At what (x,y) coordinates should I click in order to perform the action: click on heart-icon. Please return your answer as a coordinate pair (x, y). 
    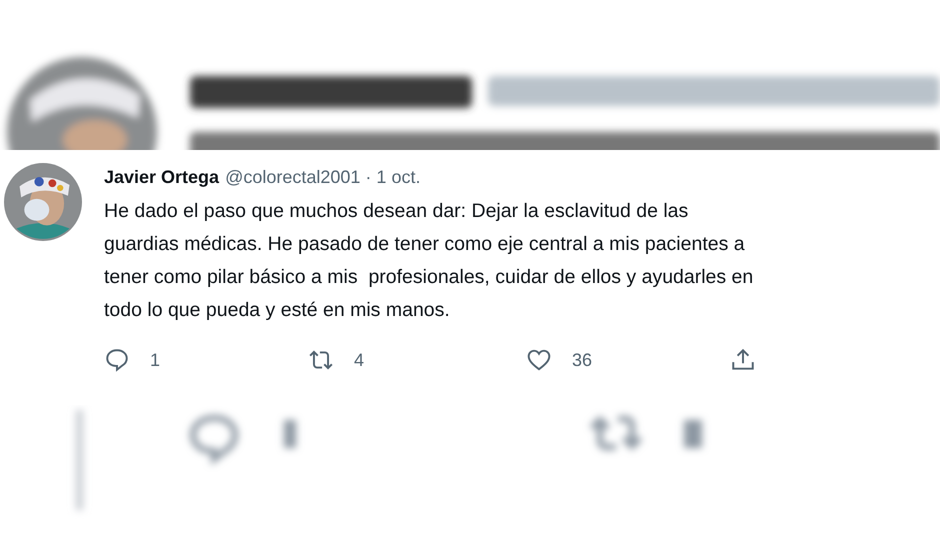
    Looking at the image, I should click on (539, 360).